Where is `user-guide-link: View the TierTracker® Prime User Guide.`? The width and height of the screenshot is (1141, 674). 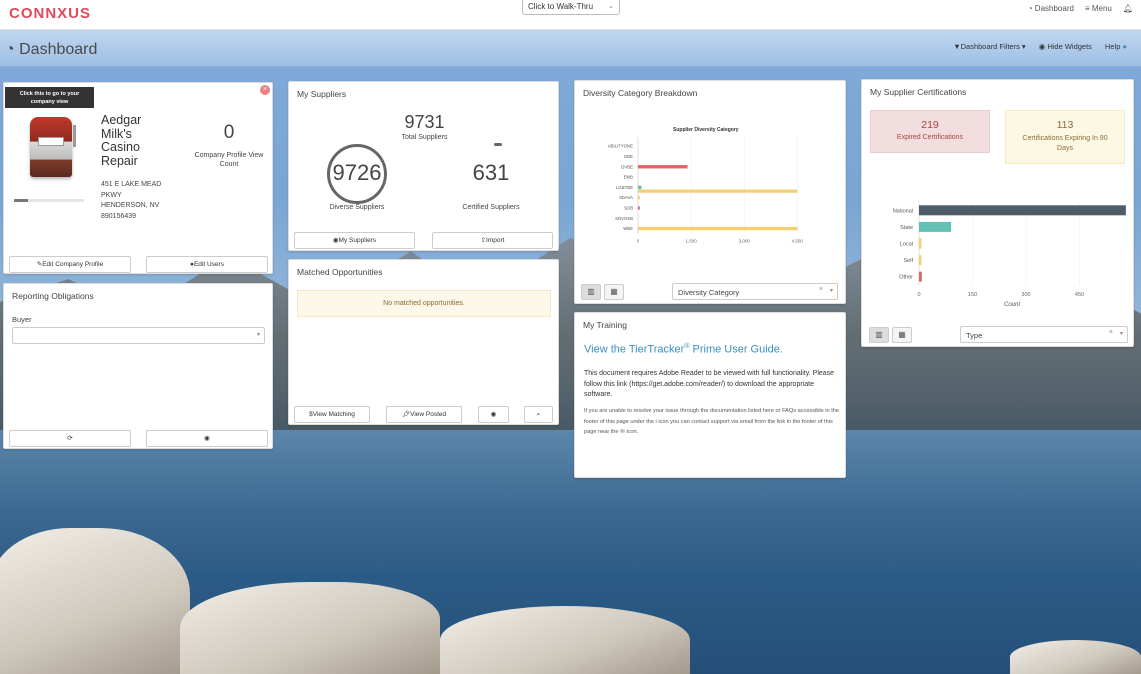
user-guide-link: View the TierTracker® Prime User Guide. is located at coordinates (683, 349).